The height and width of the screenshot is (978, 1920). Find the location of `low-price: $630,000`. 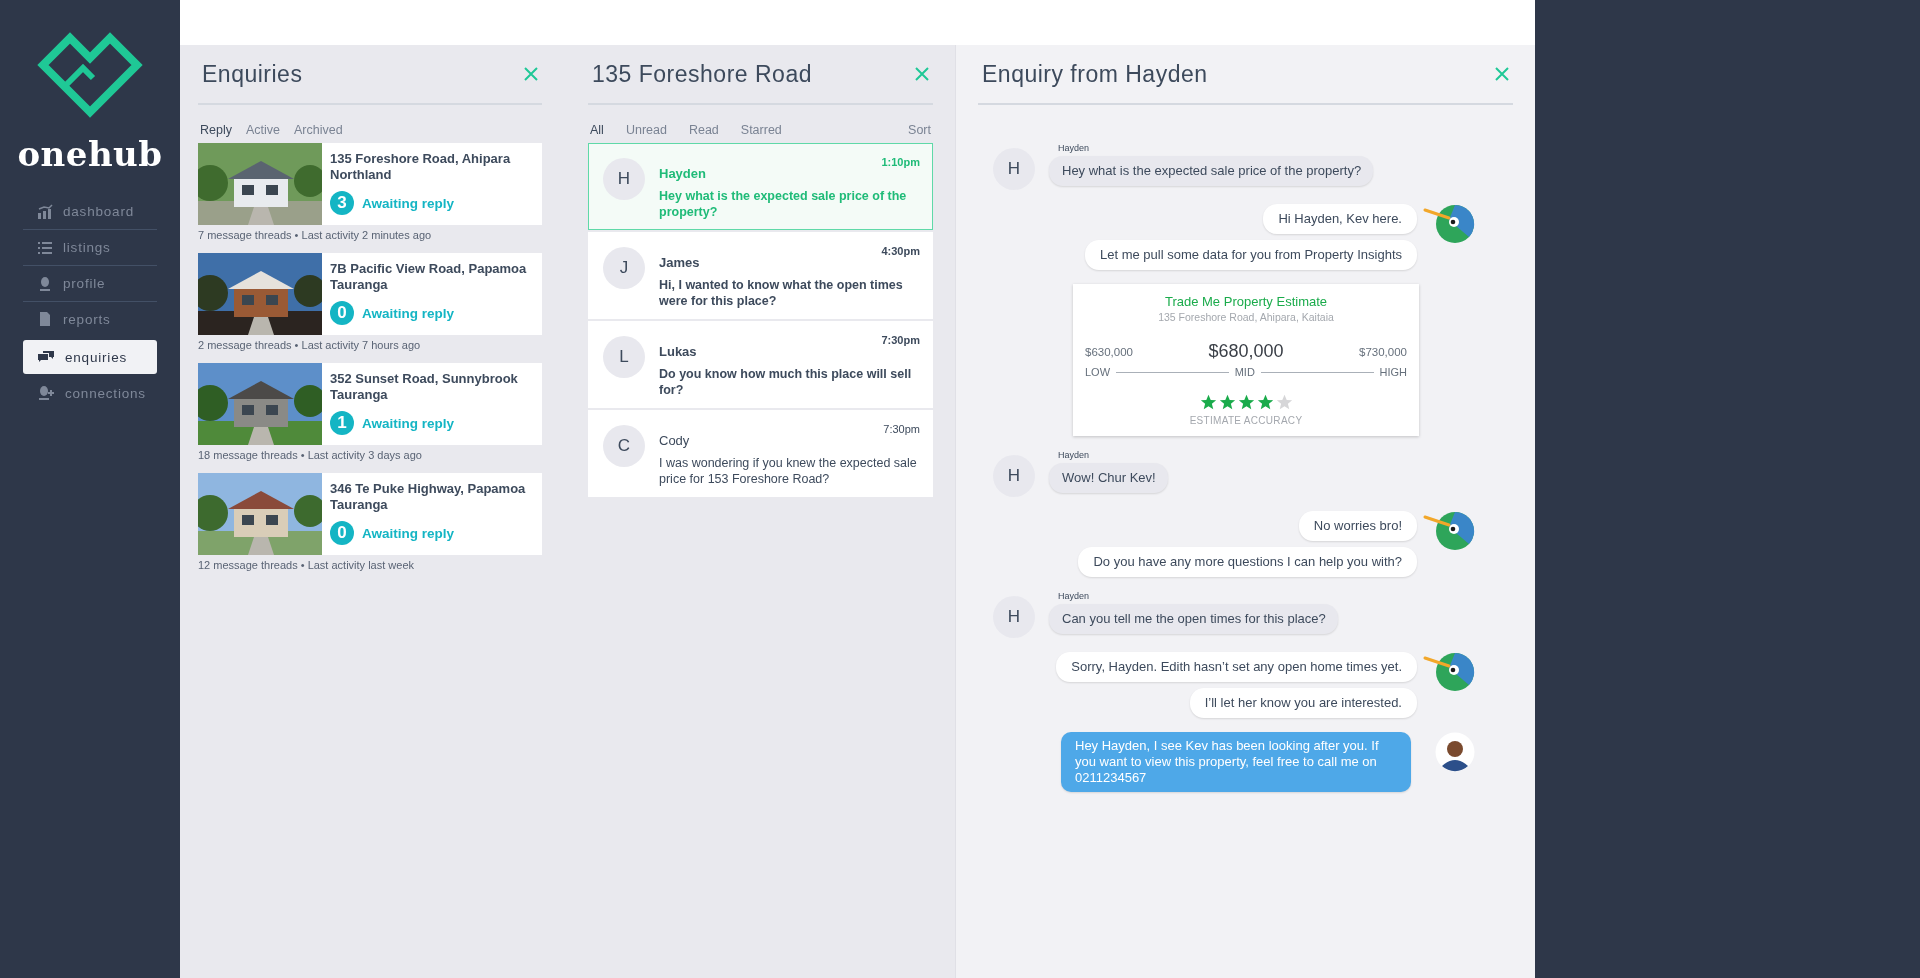

low-price: $630,000 is located at coordinates (1109, 351).